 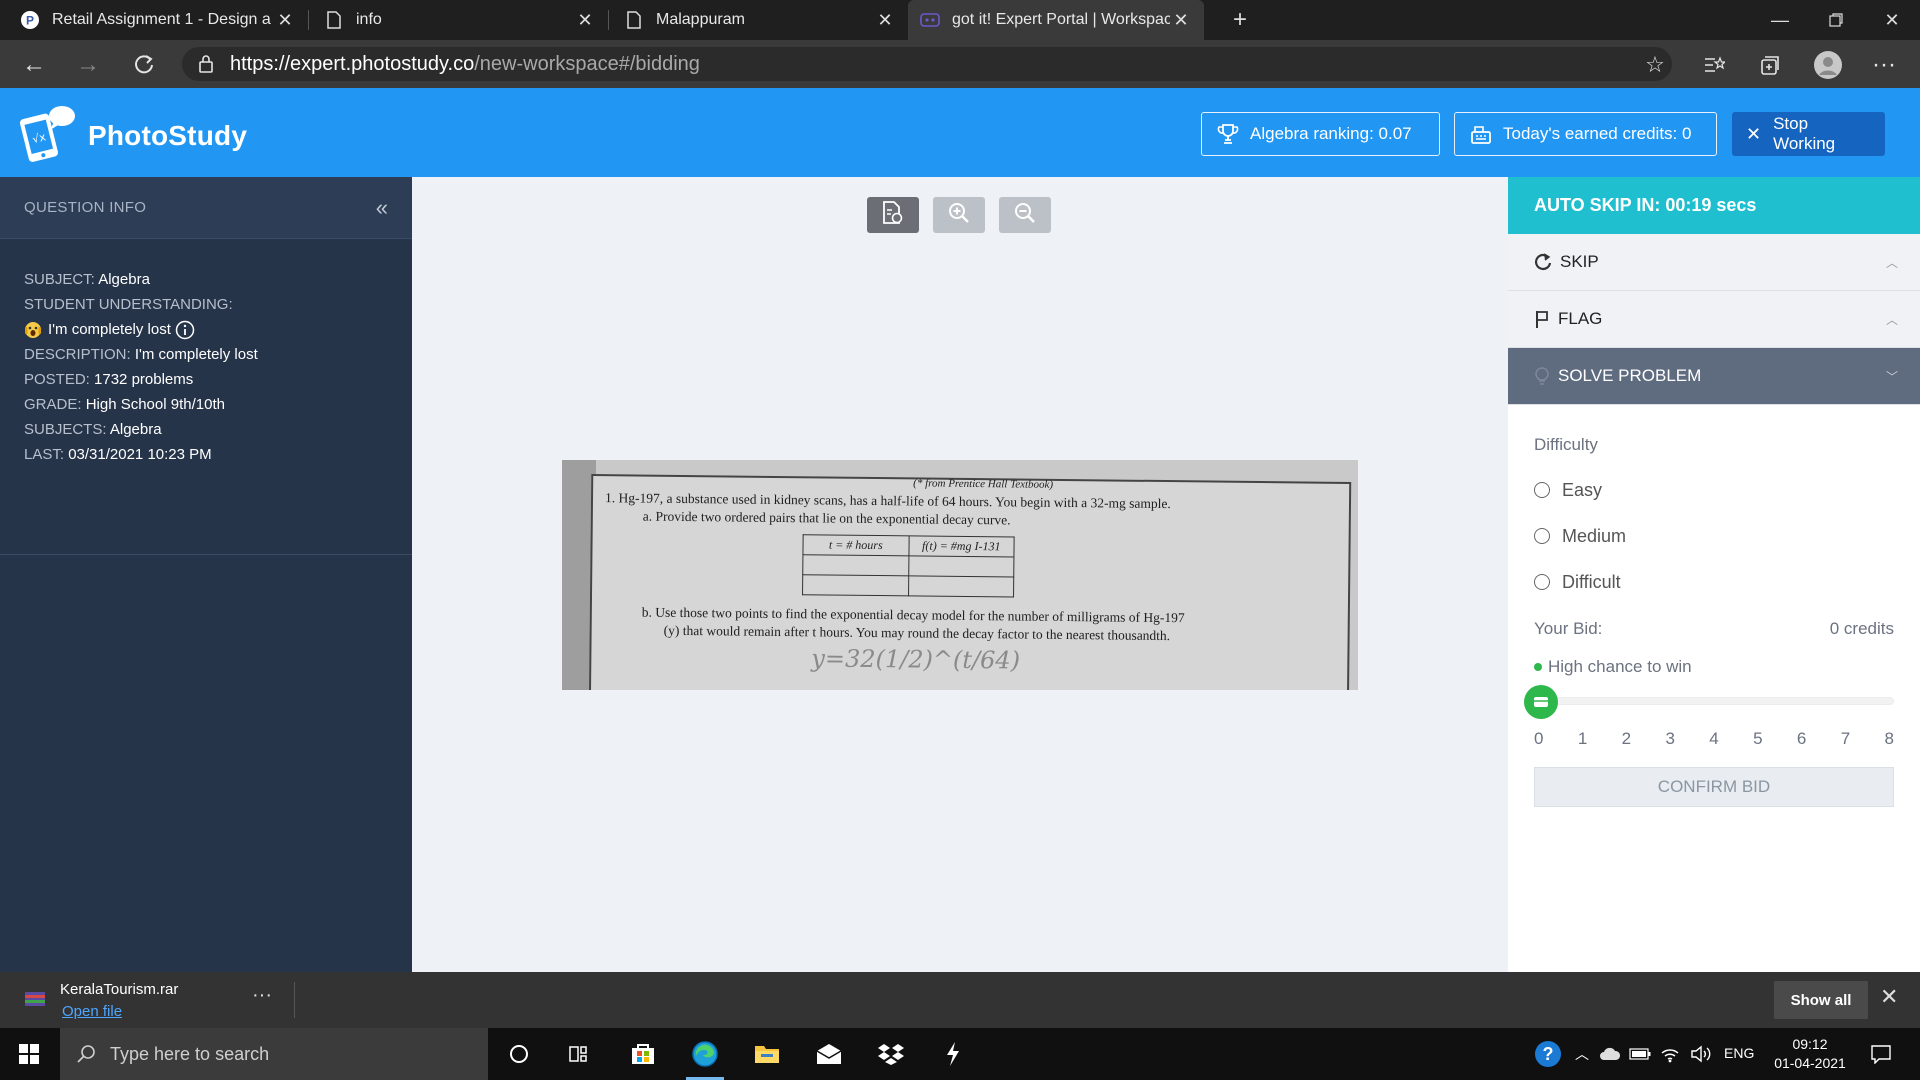 I want to click on language-indicator: ENG, so click(x=1739, y=1053).